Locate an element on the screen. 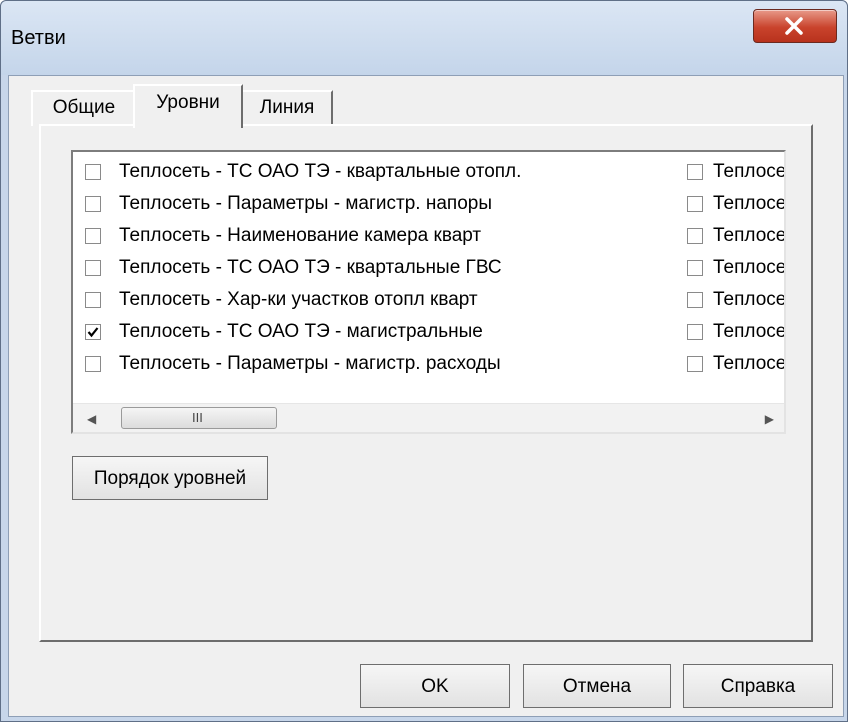 The image size is (848, 722). tab-line: Линия is located at coordinates (287, 108).